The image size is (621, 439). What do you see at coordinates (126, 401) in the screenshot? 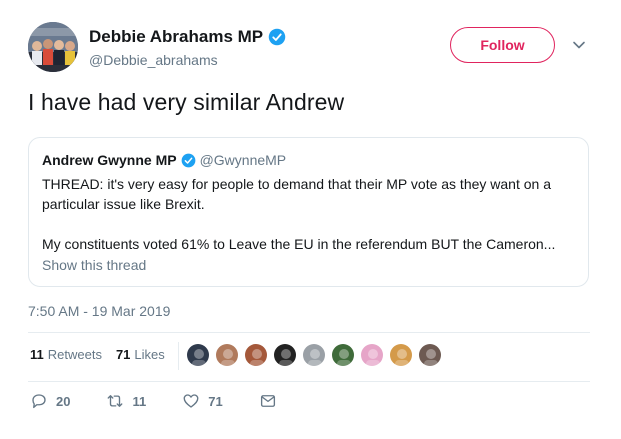
I see `retweet-button: 11` at bounding box center [126, 401].